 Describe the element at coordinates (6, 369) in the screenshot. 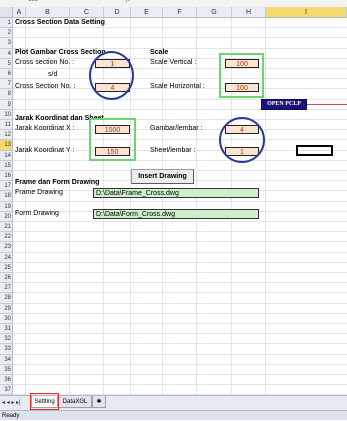

I see `row-header-35: 35` at that location.